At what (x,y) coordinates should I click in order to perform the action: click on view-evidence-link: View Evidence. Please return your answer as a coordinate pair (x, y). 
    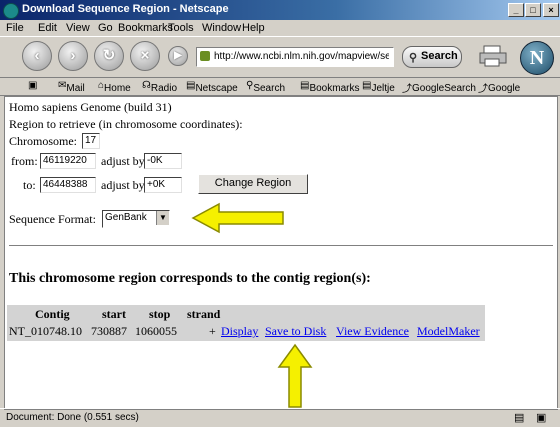
    Looking at the image, I should click on (372, 331).